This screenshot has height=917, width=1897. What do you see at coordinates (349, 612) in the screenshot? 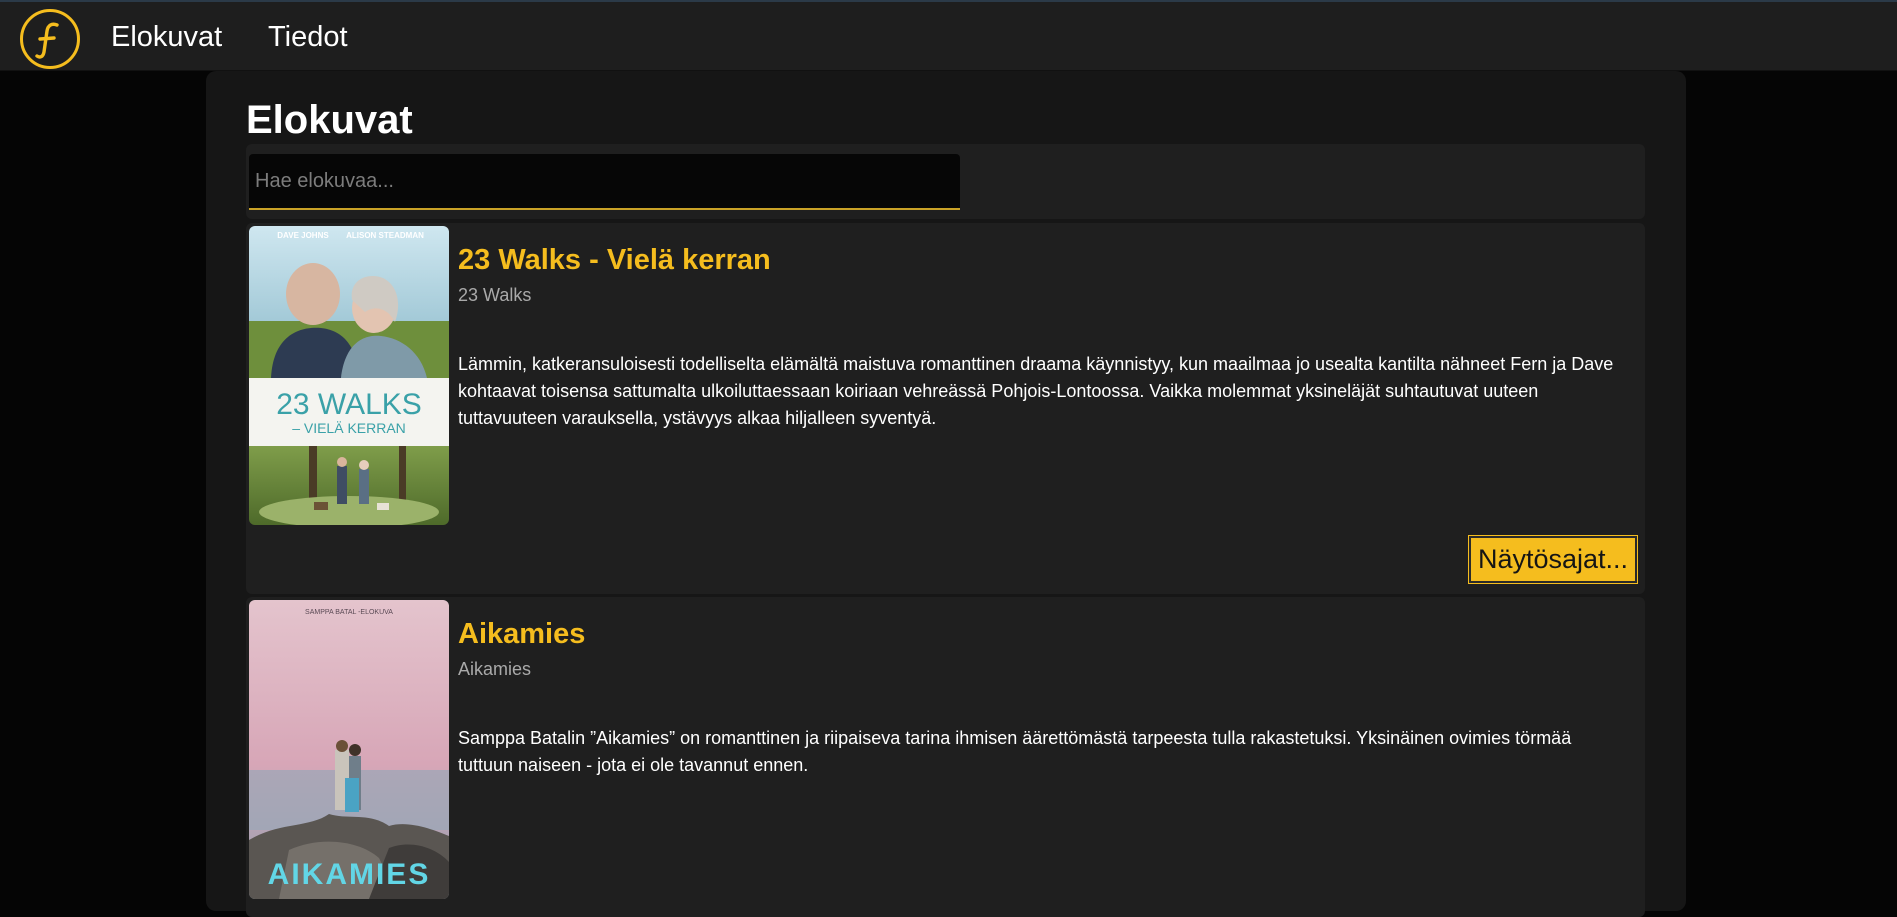
I see `poster-tagline-text: SAMPPA BATAL -ELOKUVA` at bounding box center [349, 612].